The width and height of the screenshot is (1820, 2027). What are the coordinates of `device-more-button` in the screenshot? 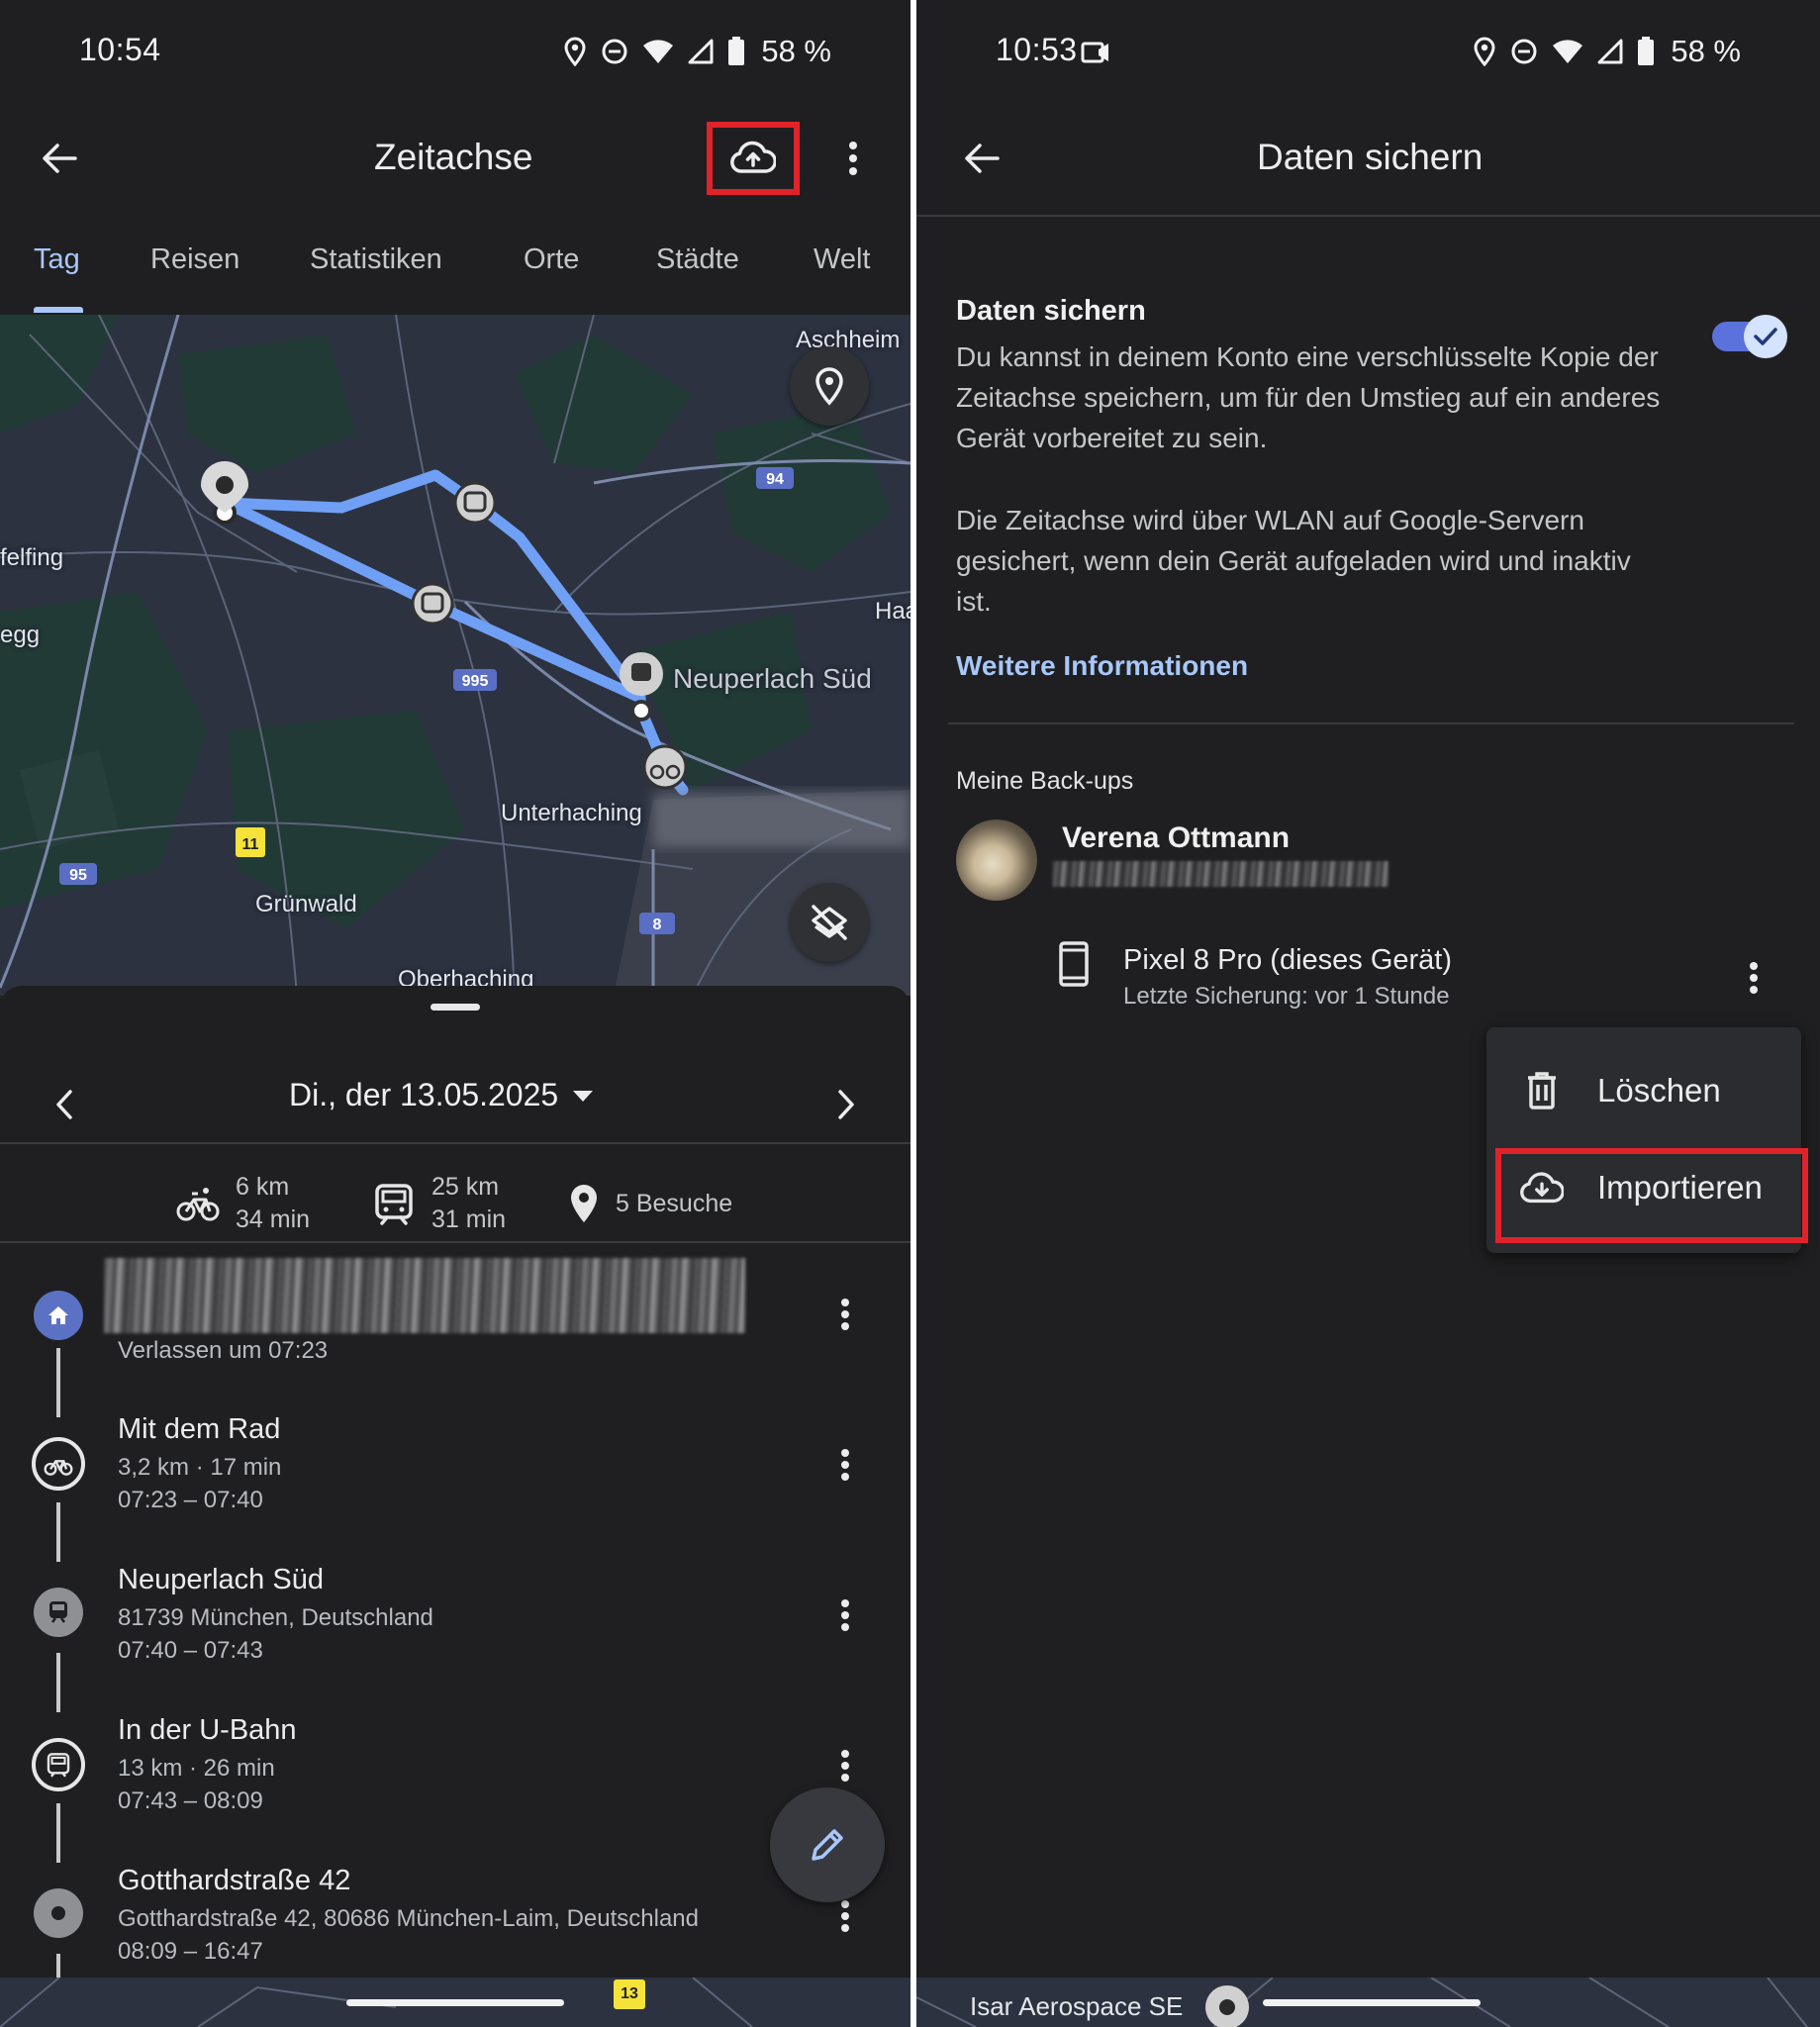 It's located at (1754, 978).